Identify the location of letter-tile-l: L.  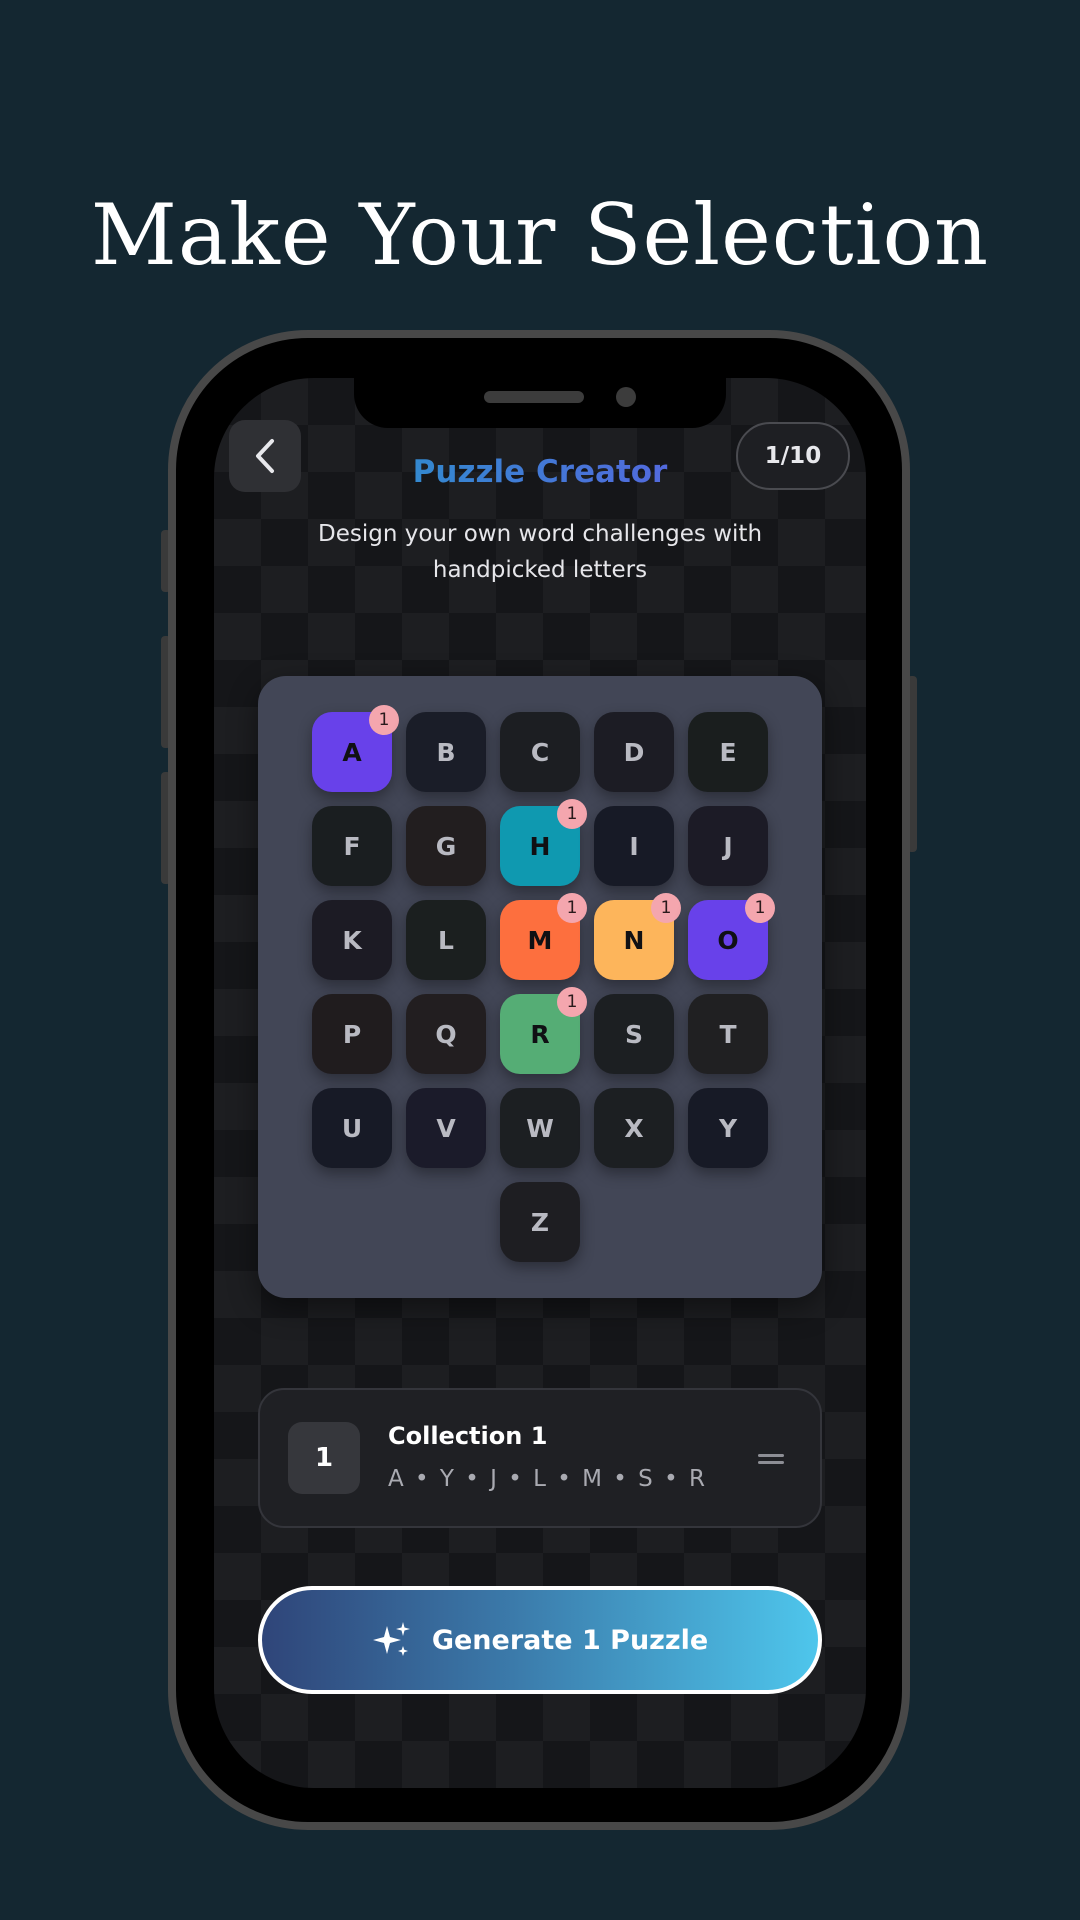
(446, 940).